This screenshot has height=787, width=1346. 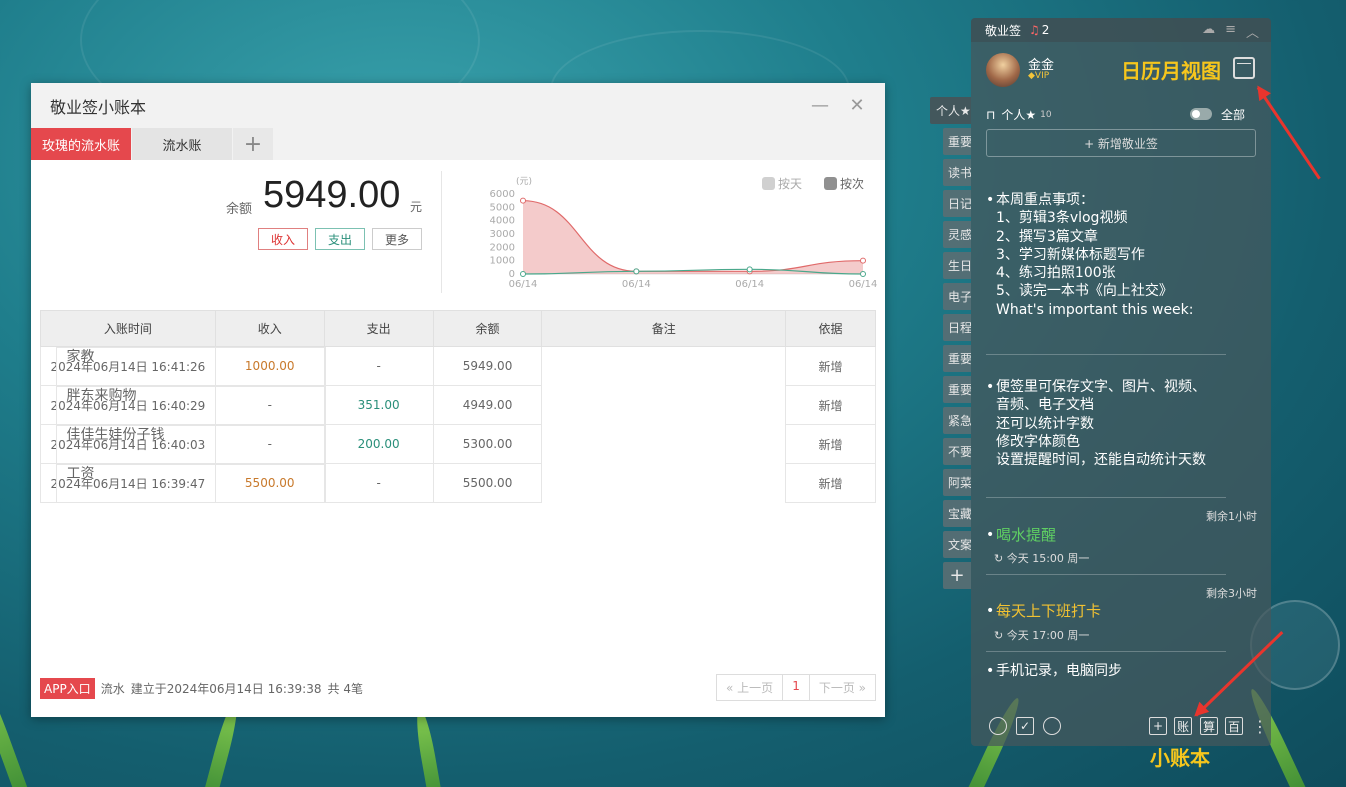 I want to click on cloud-icon: ☁, so click(x=1208, y=31).